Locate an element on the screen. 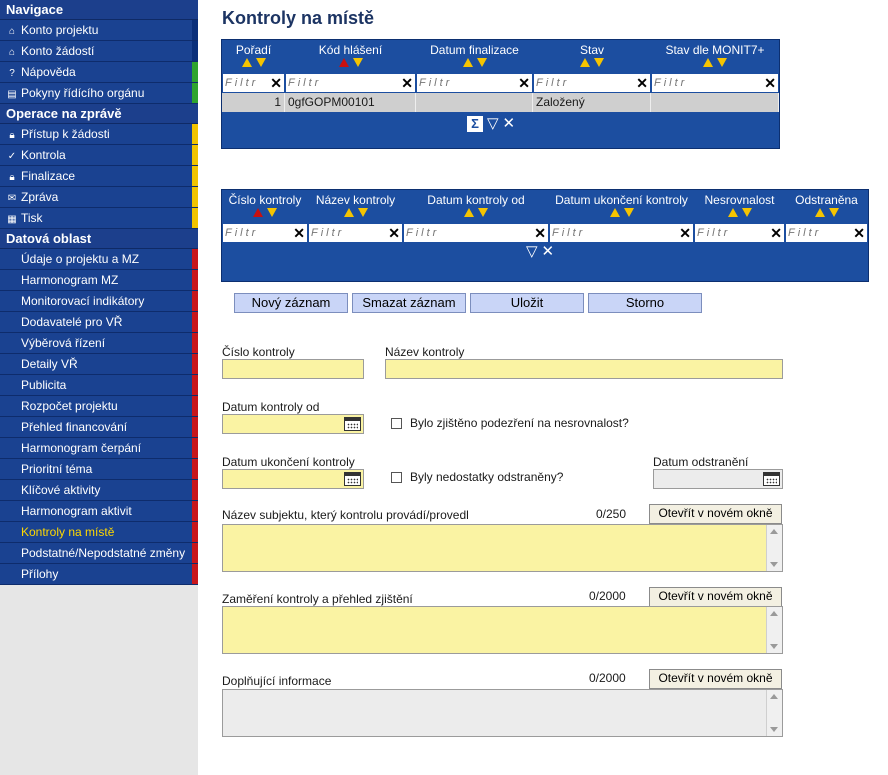 This screenshot has width=888, height=775. sidebar-item-udaje-o-projektu-a-mz: Údaje o projektu a MZ is located at coordinates (99, 259).